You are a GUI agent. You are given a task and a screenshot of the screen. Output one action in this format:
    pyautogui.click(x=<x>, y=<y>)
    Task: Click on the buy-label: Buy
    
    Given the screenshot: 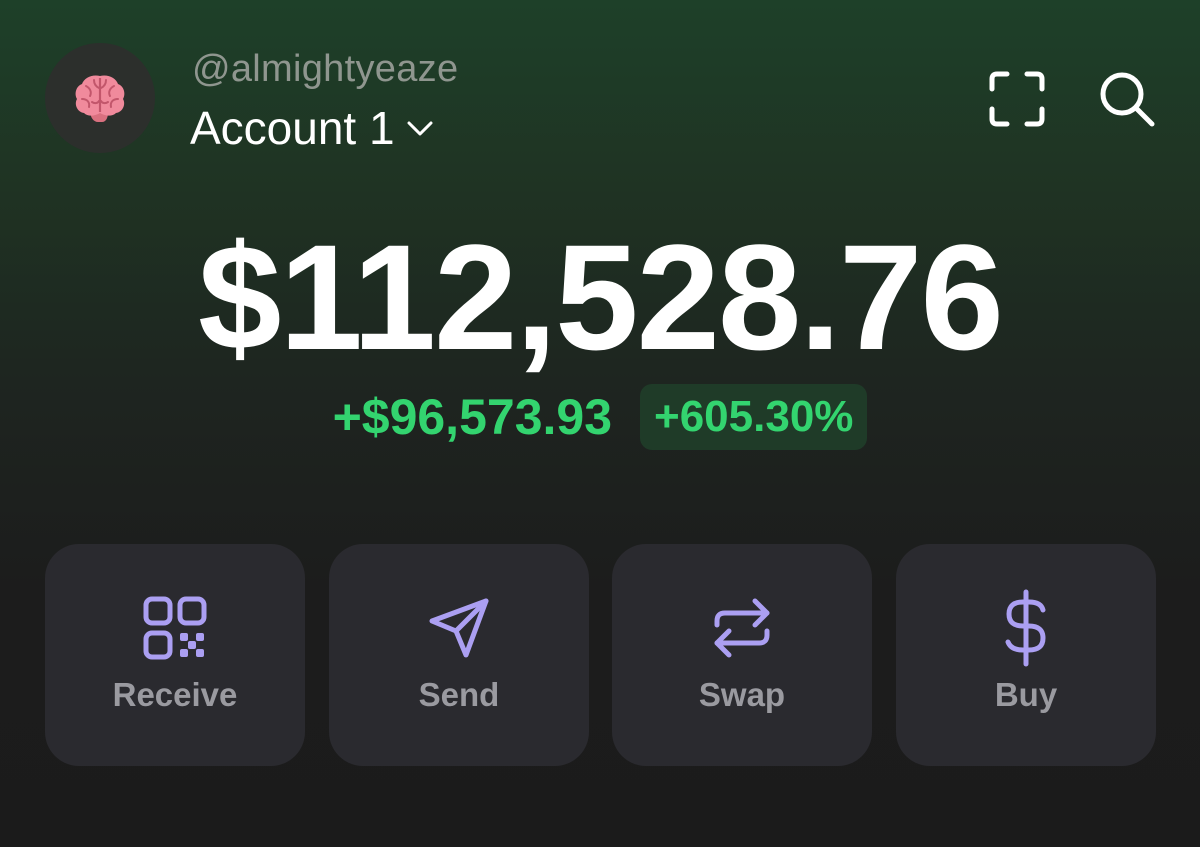 What is the action you would take?
    pyautogui.click(x=1026, y=694)
    